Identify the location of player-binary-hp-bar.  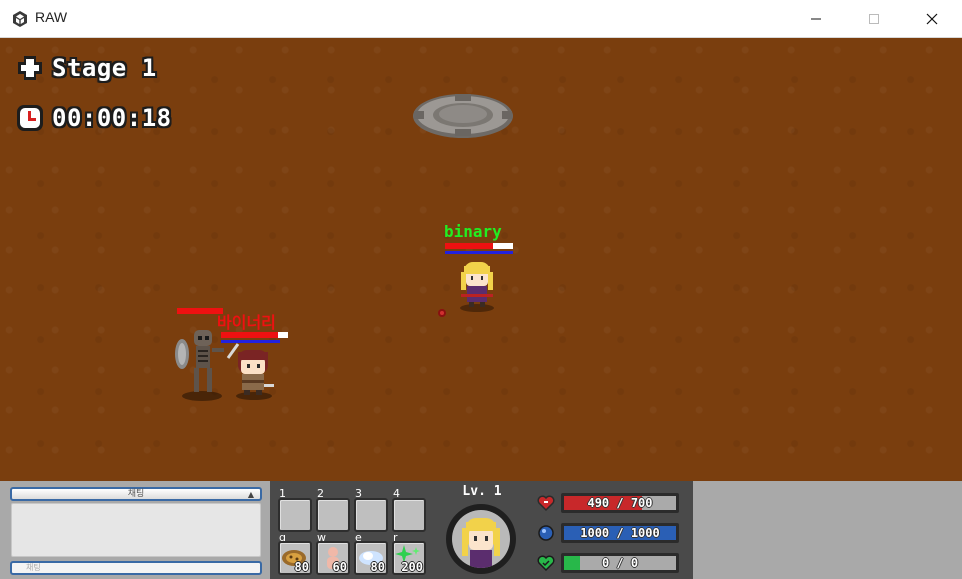
(479, 246).